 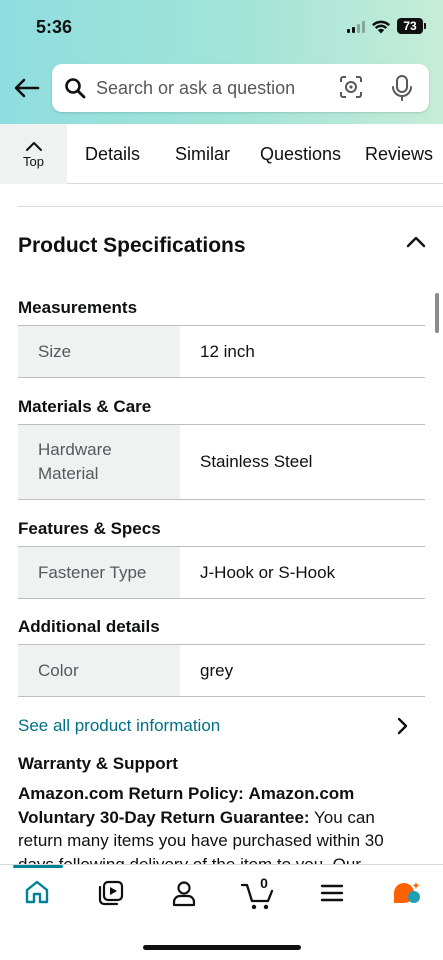 I want to click on spec-key: Hardware Material, so click(x=99, y=462).